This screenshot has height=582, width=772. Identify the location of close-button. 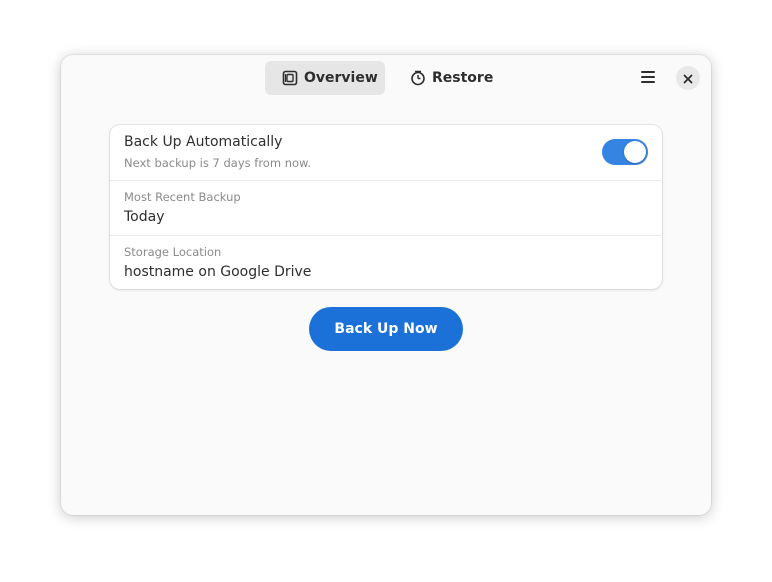
(688, 78).